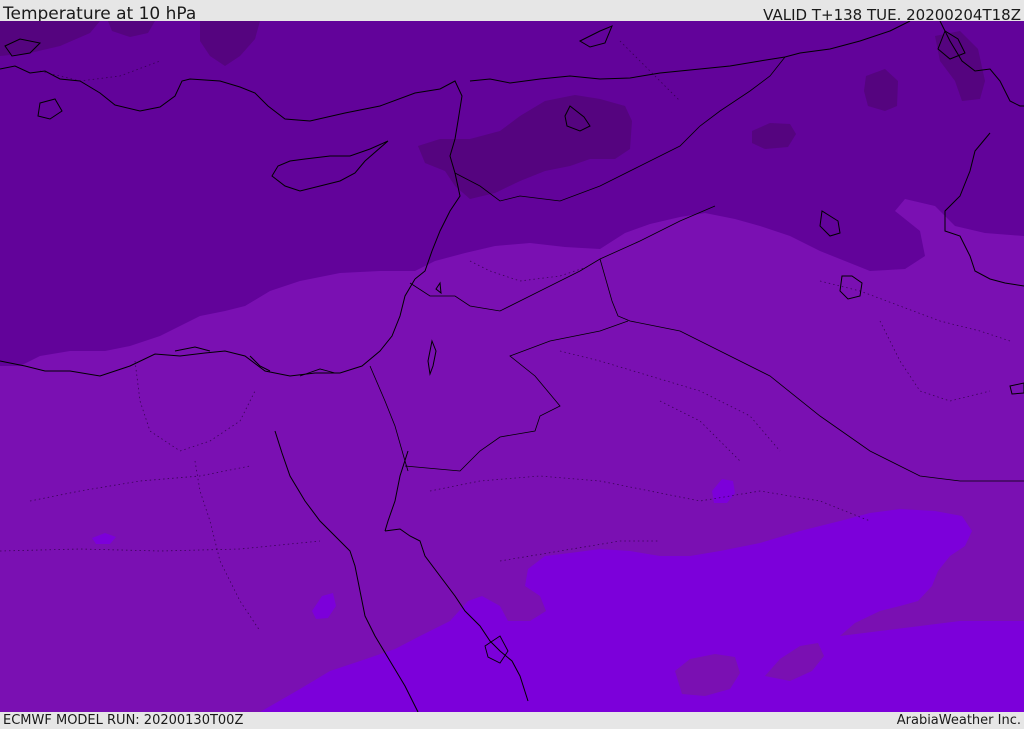 This screenshot has width=1024, height=729. Describe the element at coordinates (958, 720) in the screenshot. I see `credit-label: ArabiaWeather Inc.` at that location.